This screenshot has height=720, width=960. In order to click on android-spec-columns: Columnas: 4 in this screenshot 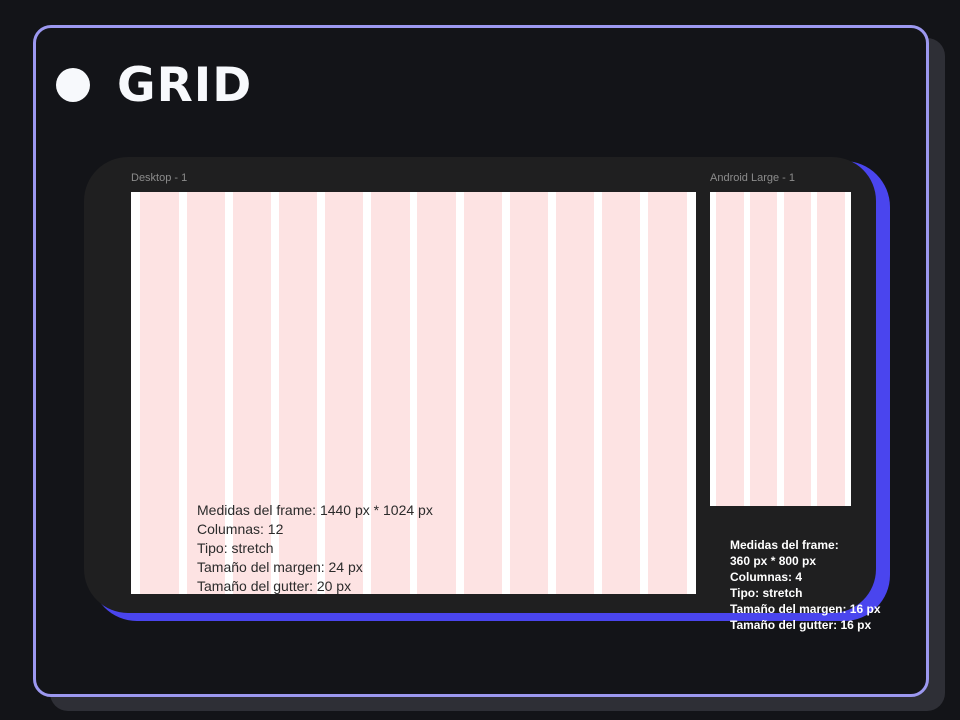, I will do `click(766, 577)`.